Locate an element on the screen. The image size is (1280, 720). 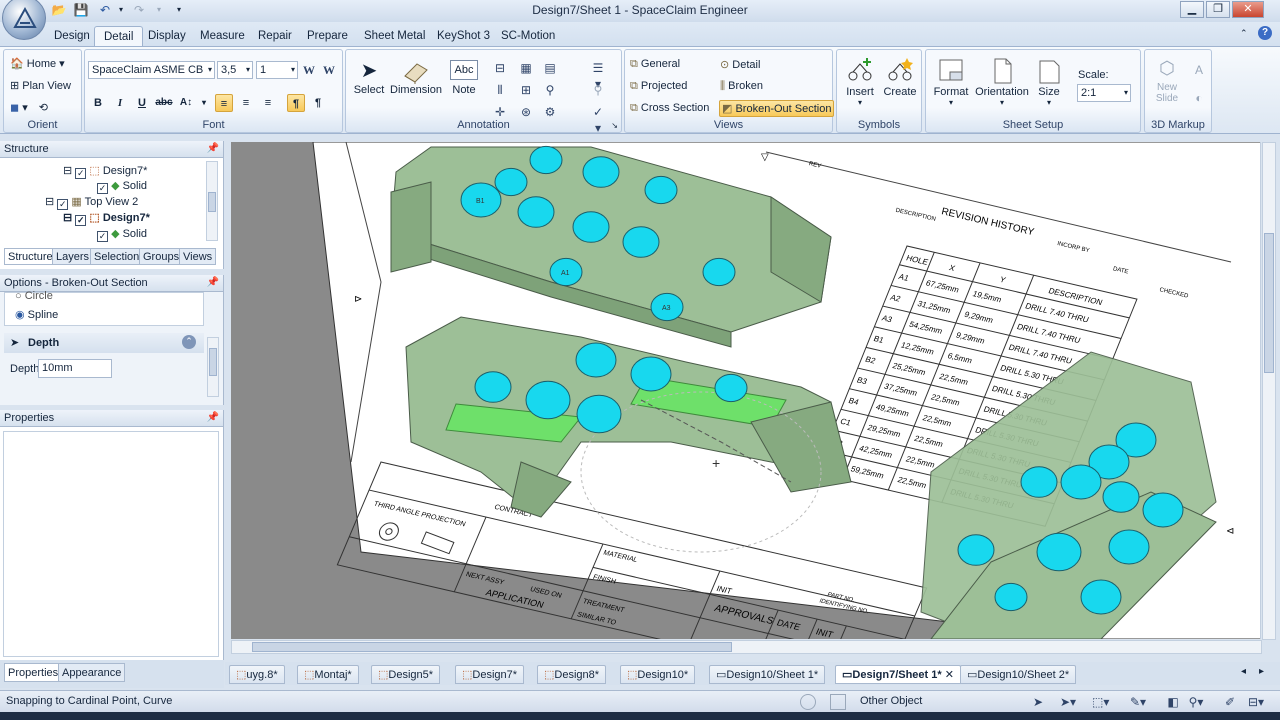
chevron-down-icon: ▾ is located at coordinates (204, 103).